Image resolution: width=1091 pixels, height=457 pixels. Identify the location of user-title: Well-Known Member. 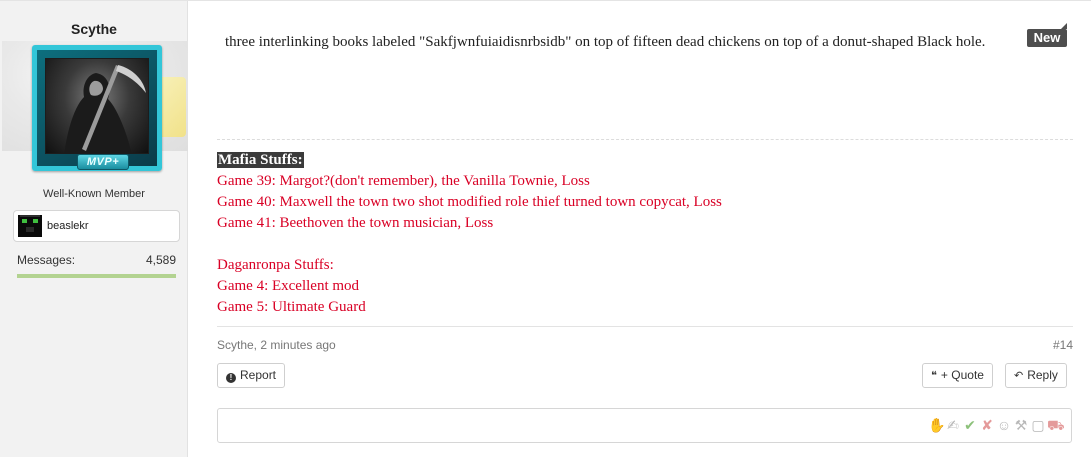
(94, 194).